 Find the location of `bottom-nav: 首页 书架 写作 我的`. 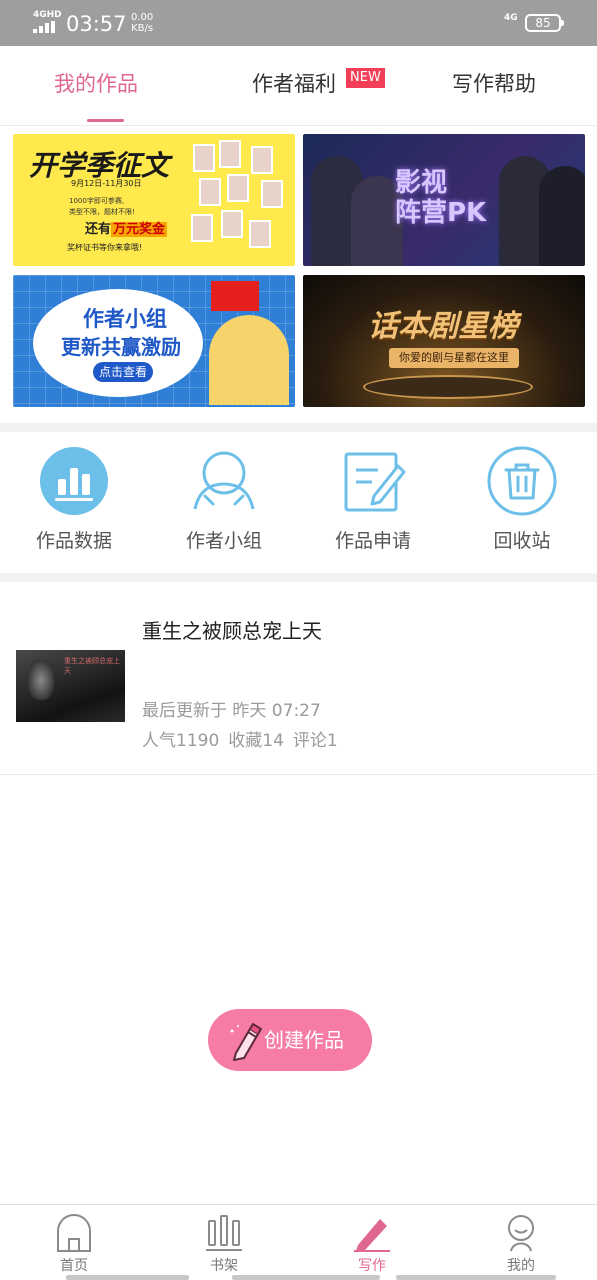

bottom-nav: 首页 书架 写作 我的 is located at coordinates (298, 1242).